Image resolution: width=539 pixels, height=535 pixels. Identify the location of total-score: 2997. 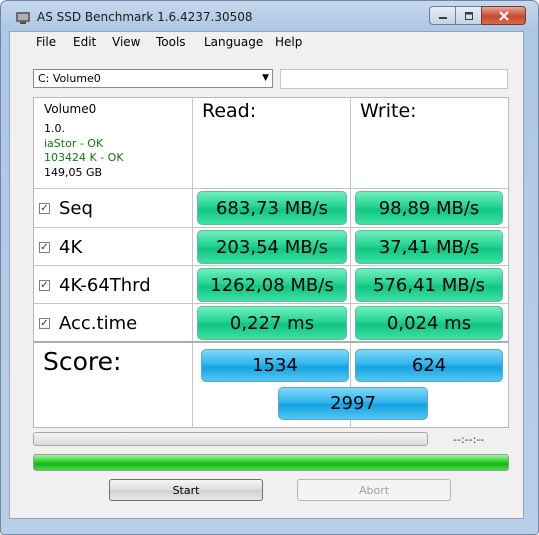
(353, 403).